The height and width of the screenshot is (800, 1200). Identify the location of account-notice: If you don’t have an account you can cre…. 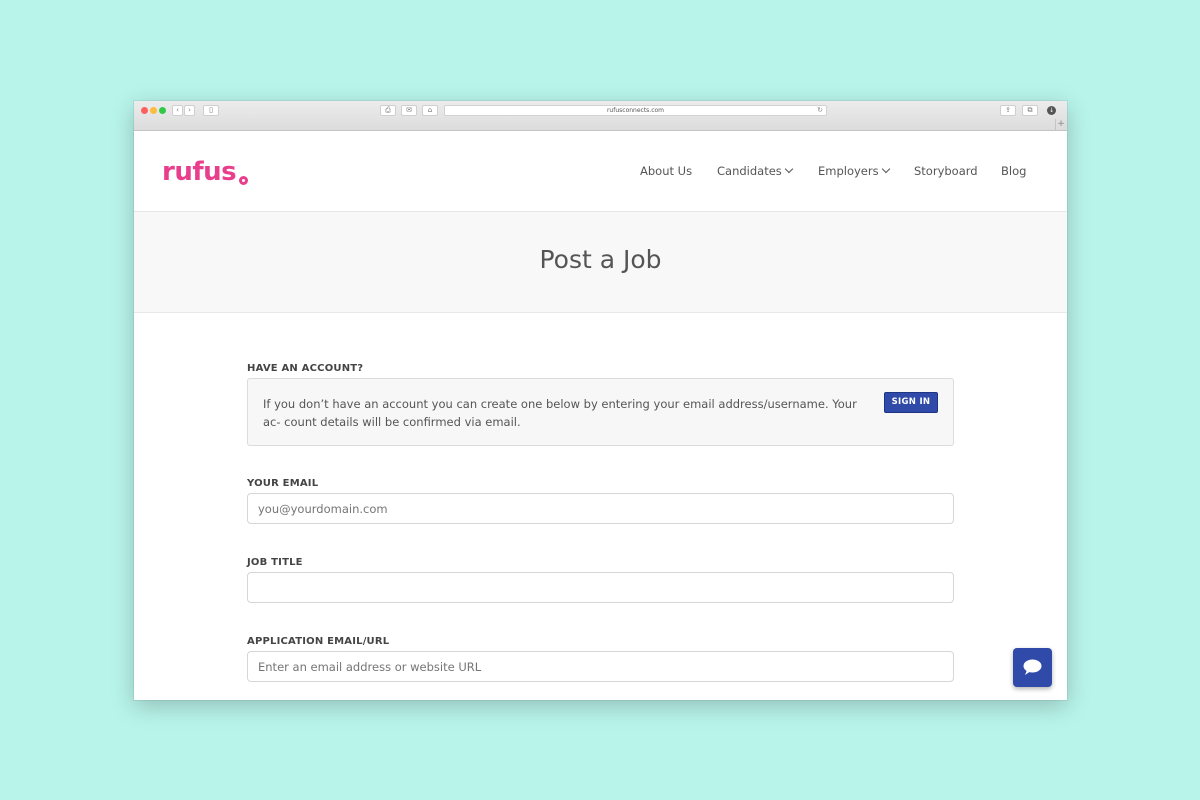
(600, 412).